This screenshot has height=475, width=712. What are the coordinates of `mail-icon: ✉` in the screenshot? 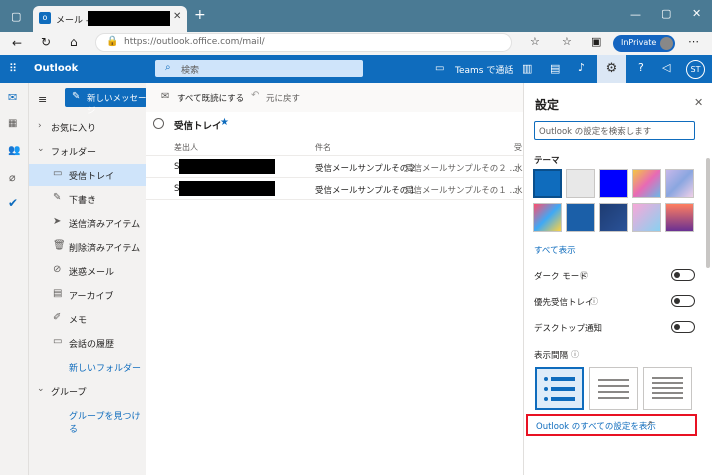 It's located at (12, 97).